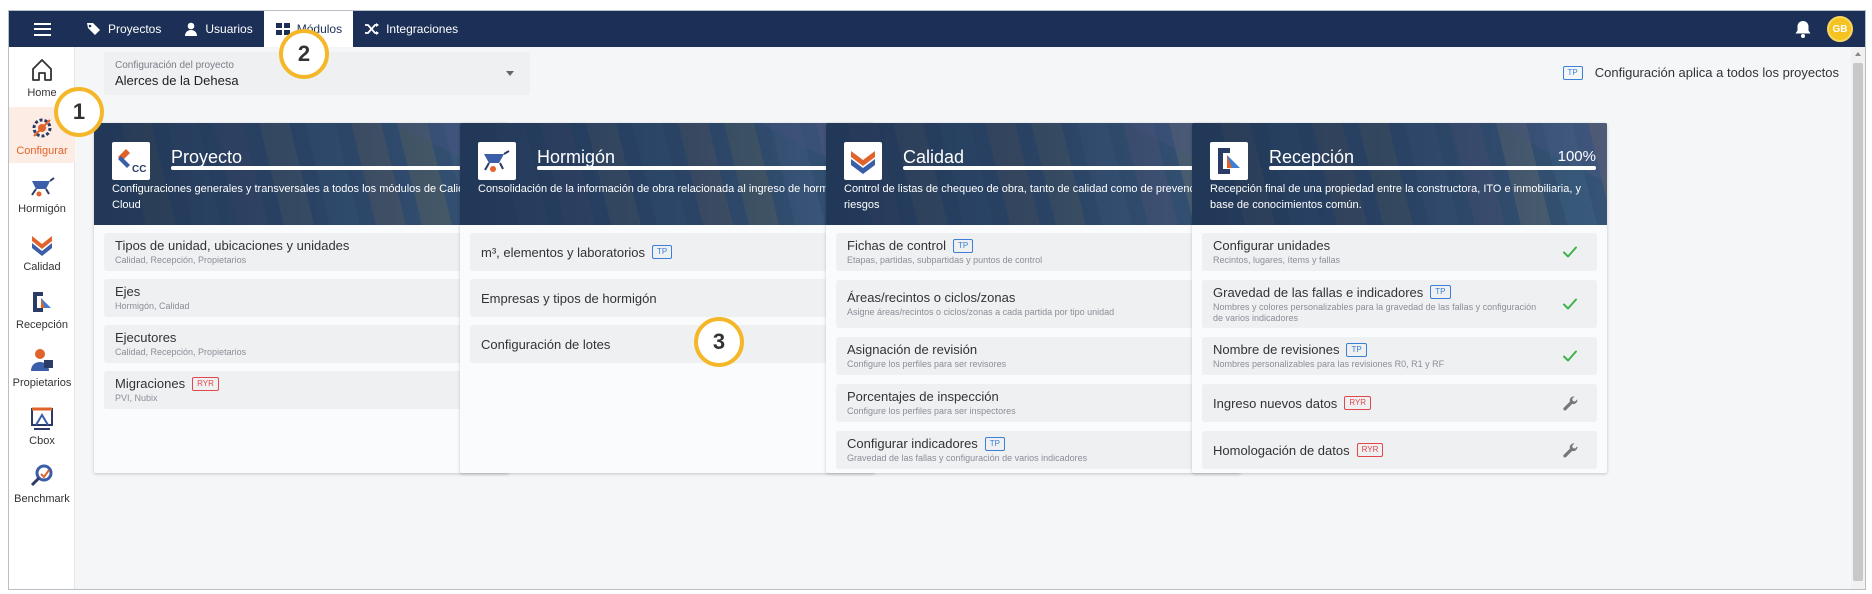 The height and width of the screenshot is (594, 1872). Describe the element at coordinates (719, 342) in the screenshot. I see `step-marker: 3` at that location.